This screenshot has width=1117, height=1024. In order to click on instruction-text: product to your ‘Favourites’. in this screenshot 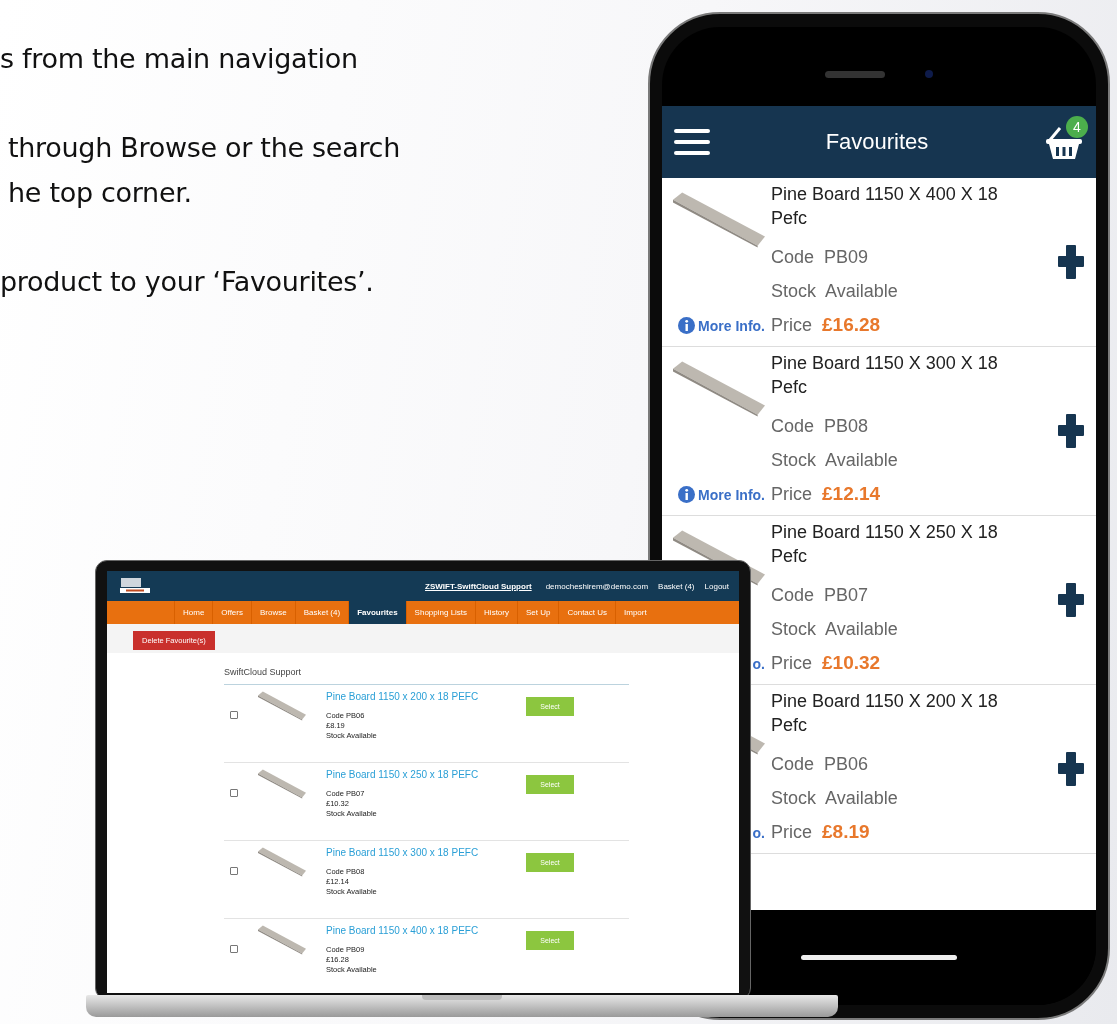, I will do `click(187, 282)`.